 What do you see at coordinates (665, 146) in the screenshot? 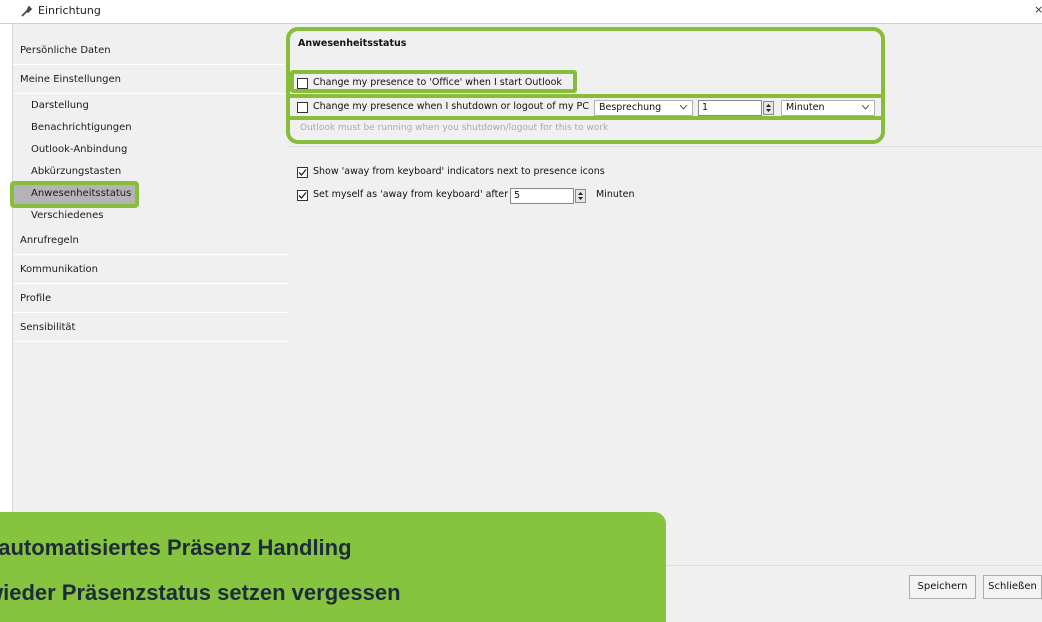
I see `section-divider` at bounding box center [665, 146].